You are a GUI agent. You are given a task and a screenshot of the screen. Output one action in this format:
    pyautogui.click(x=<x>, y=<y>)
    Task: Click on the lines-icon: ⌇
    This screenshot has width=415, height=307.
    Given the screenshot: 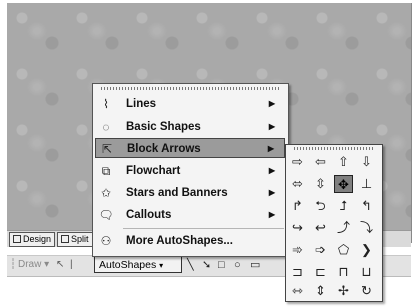 What is the action you would take?
    pyautogui.click(x=106, y=104)
    